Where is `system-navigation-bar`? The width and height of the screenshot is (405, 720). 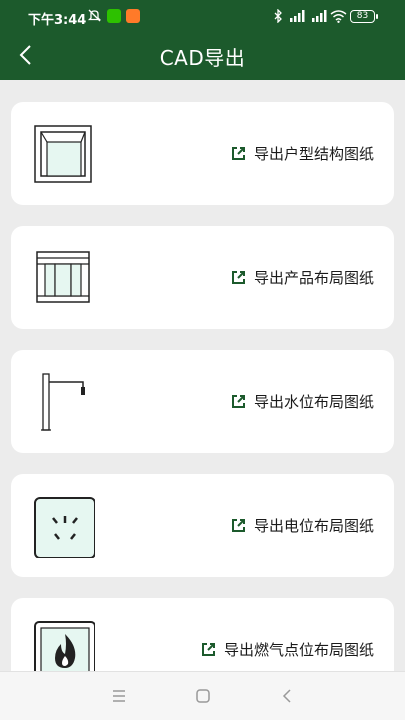
system-navigation-bar is located at coordinates (202, 695).